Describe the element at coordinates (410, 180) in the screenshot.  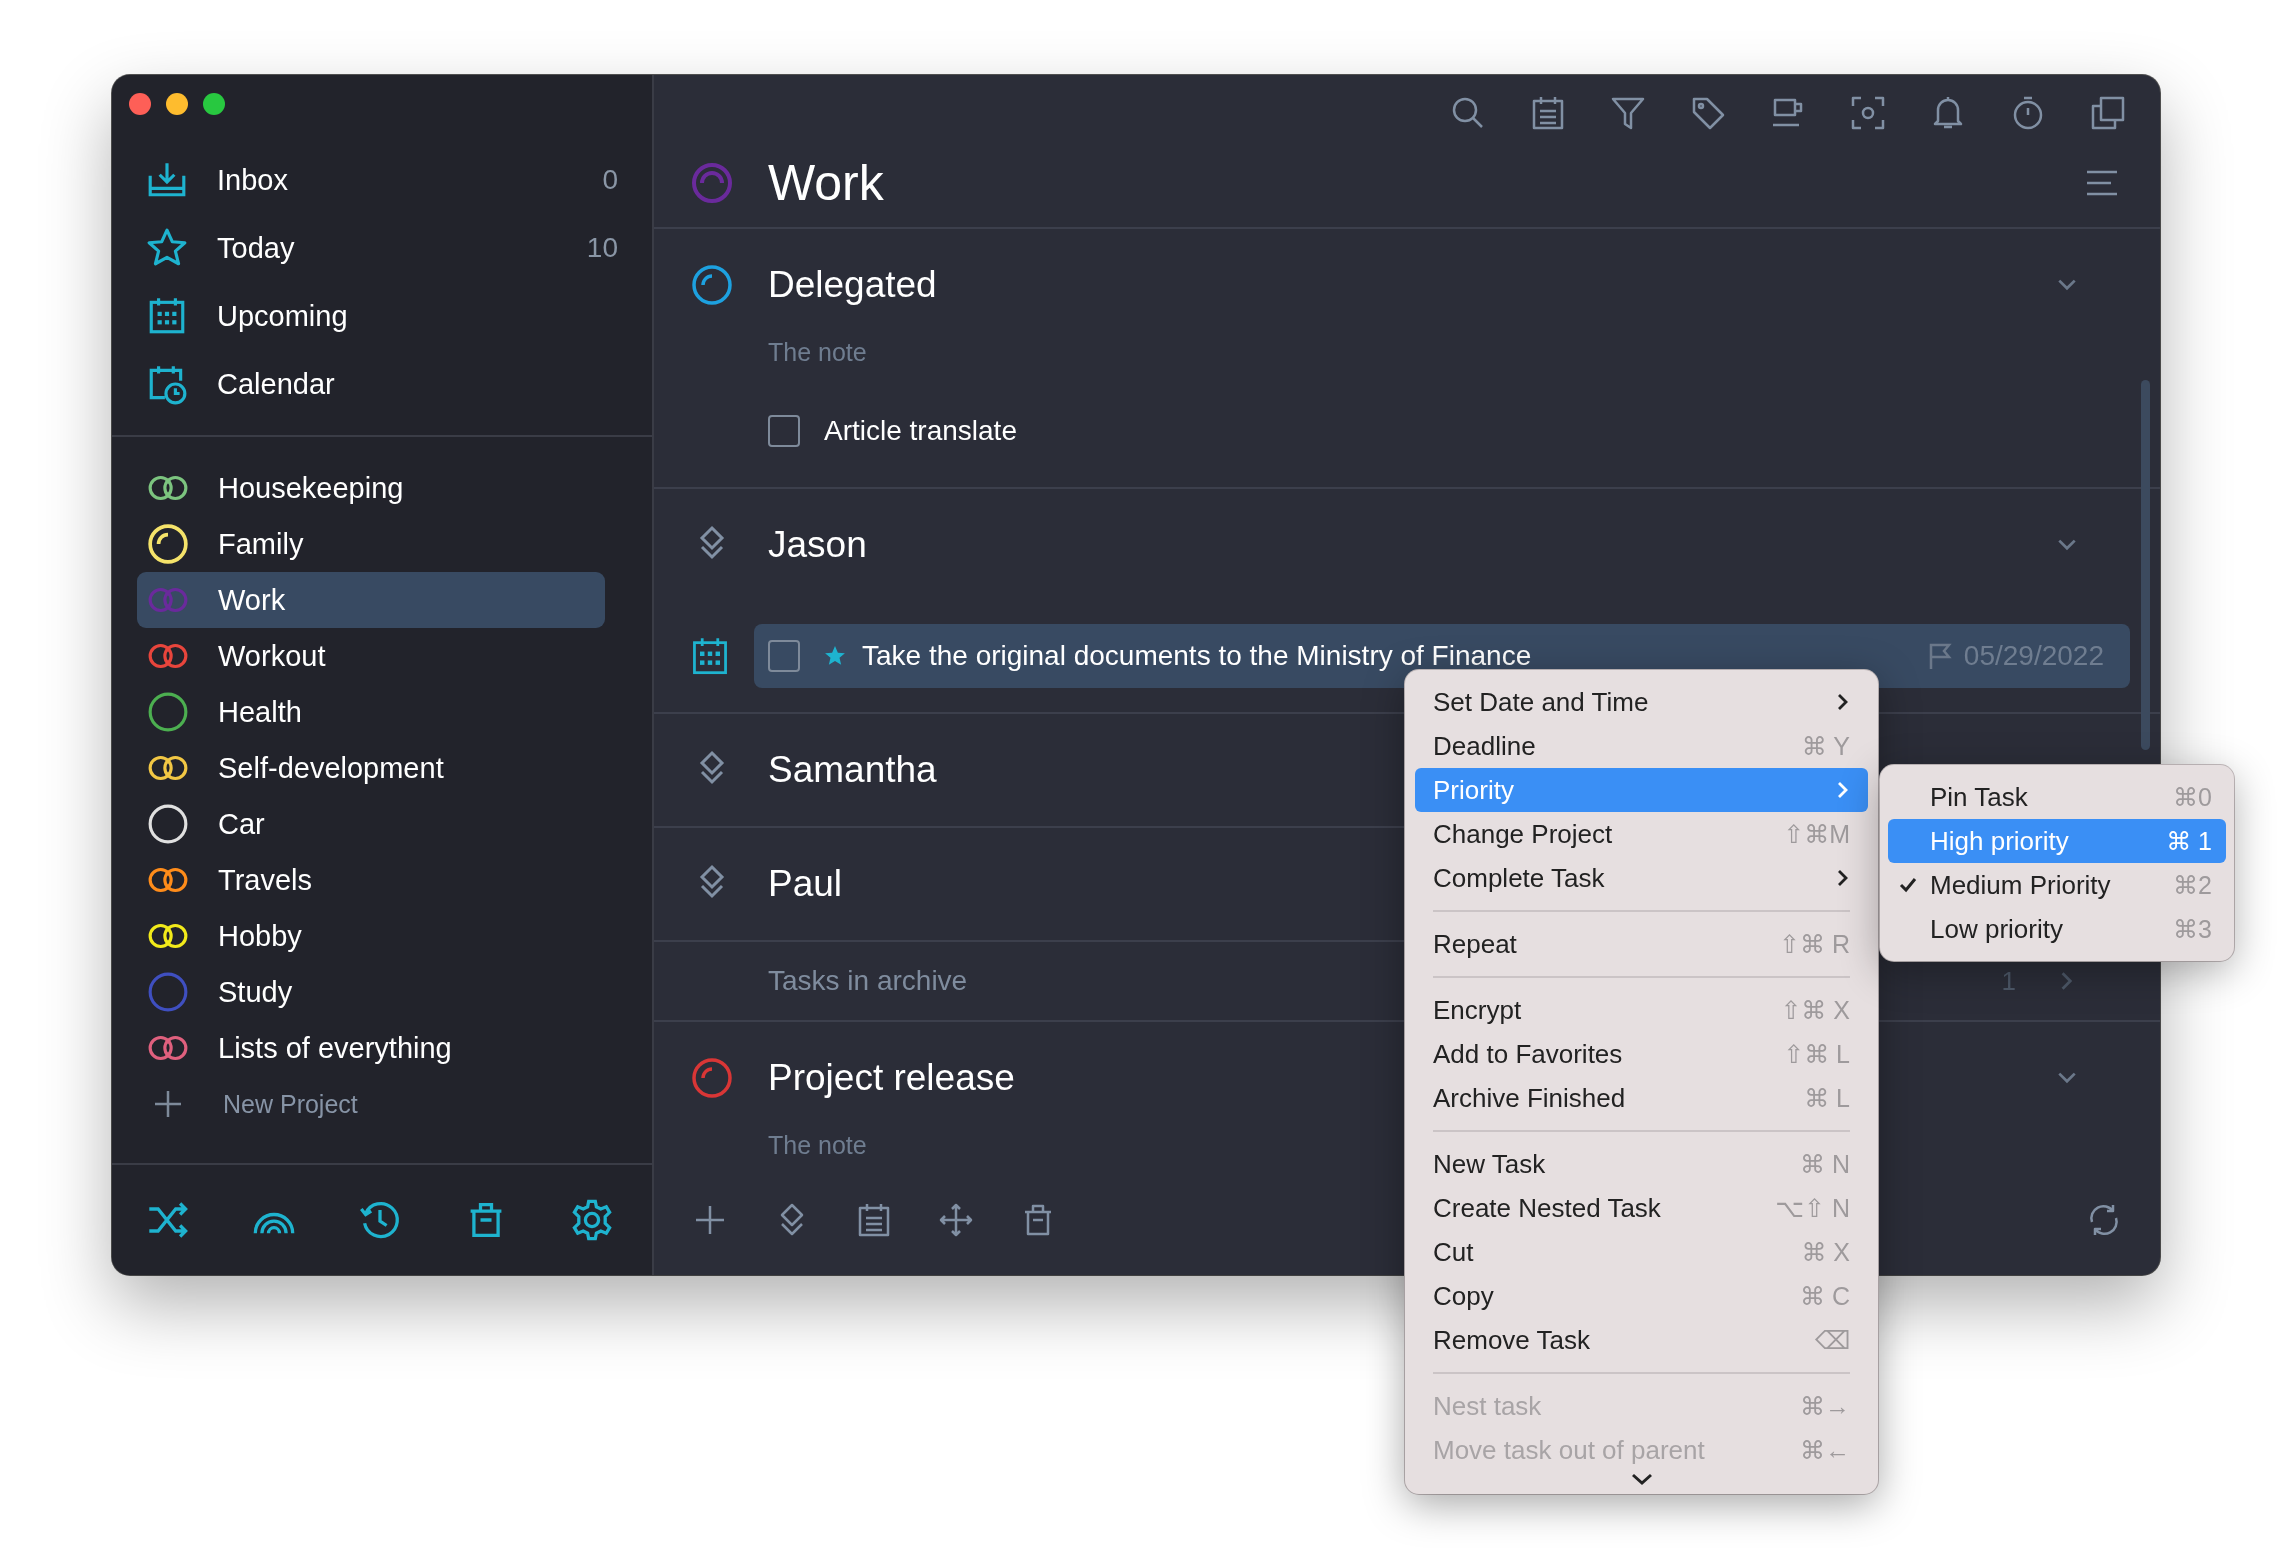
I see `nav-item: Inbox` at that location.